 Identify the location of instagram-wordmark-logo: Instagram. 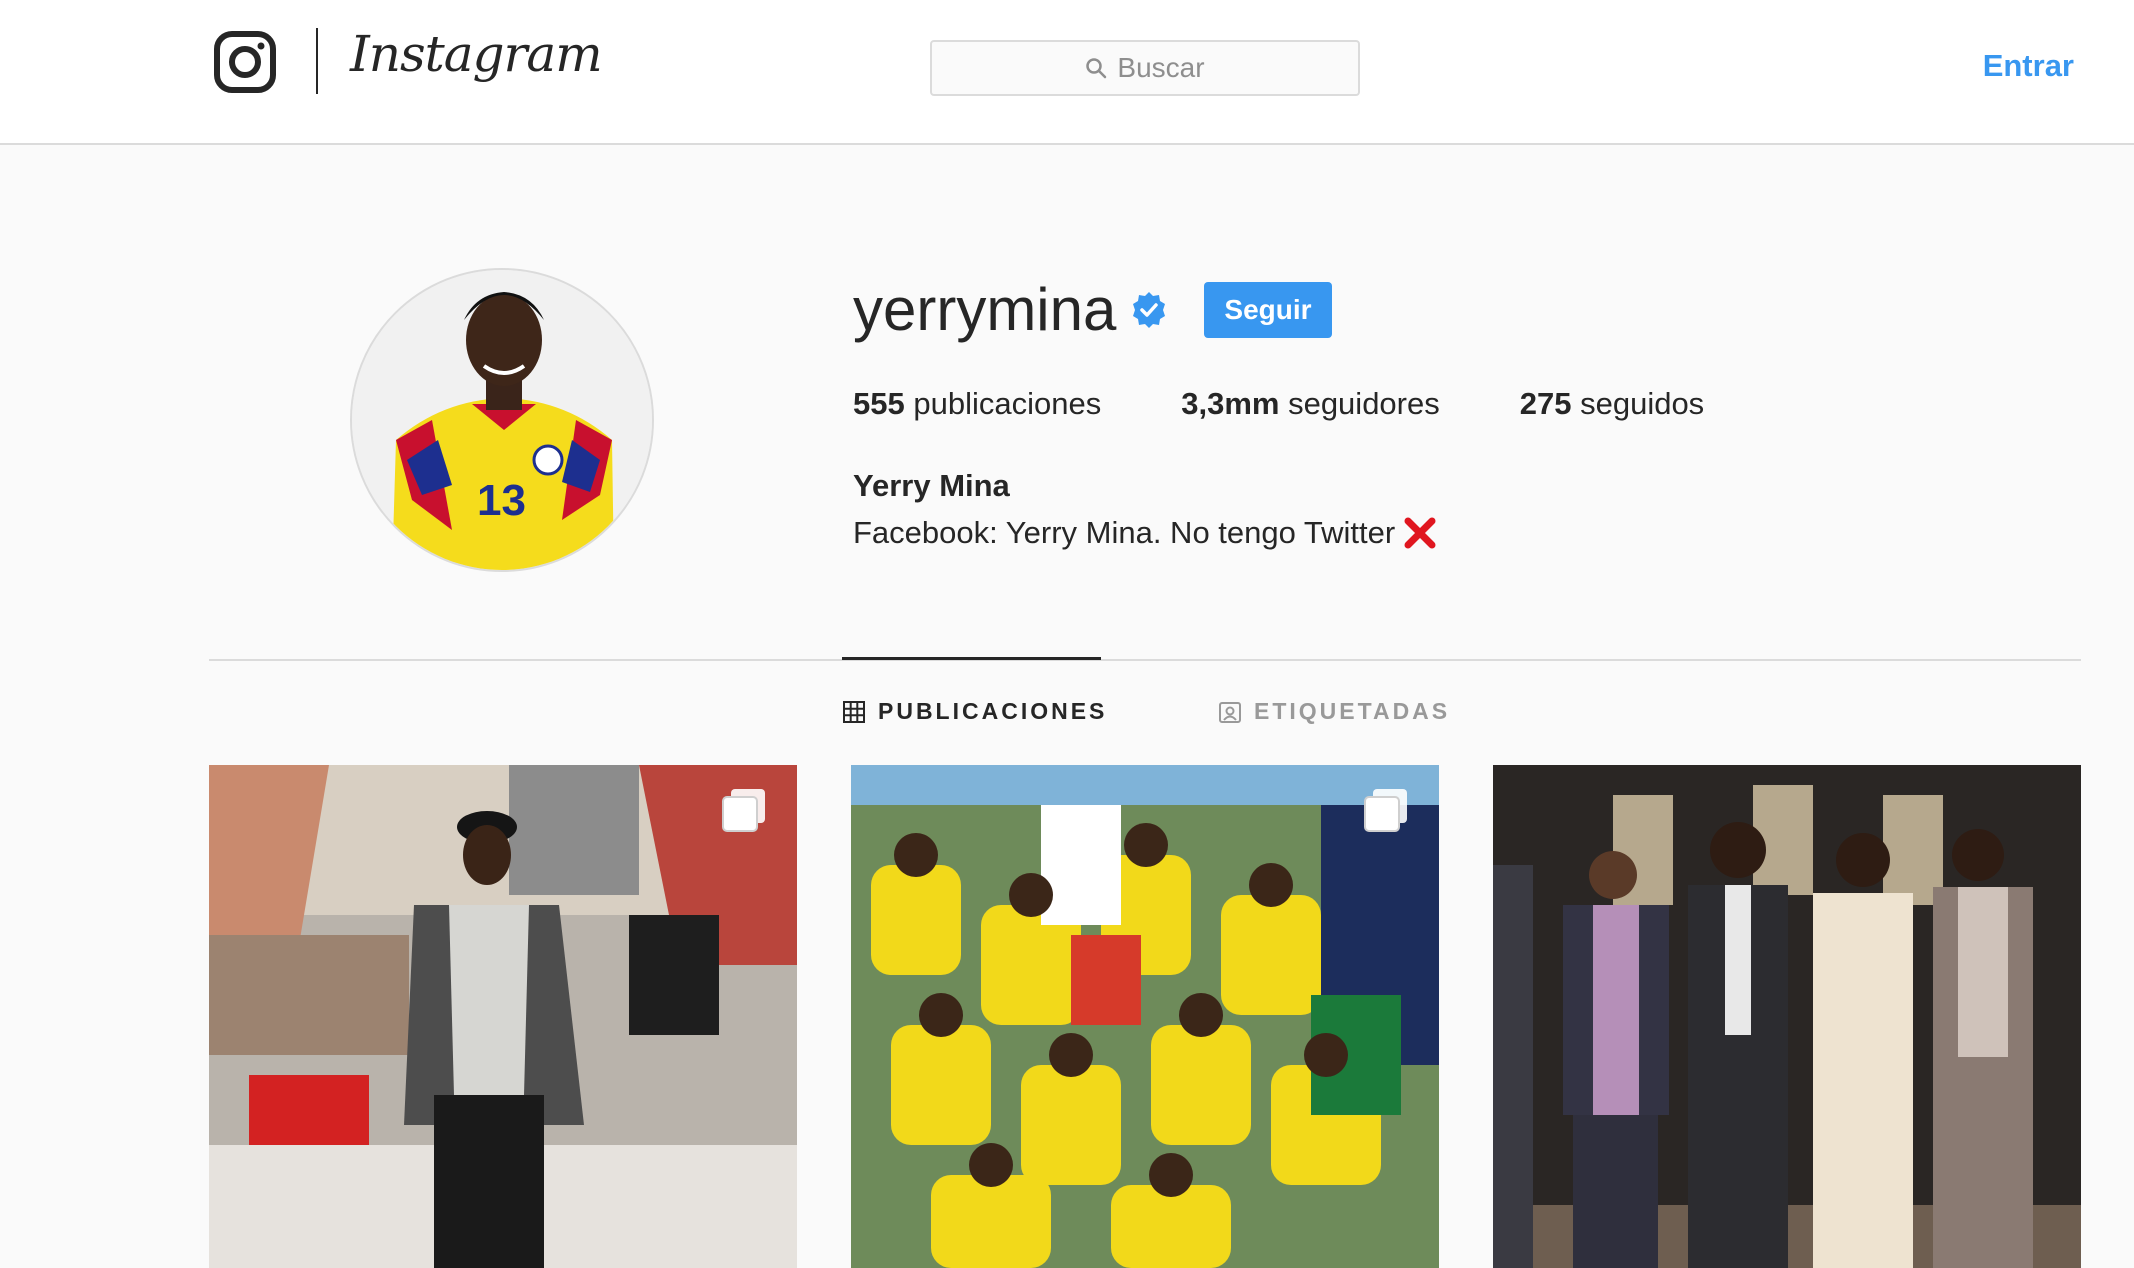
(476, 54).